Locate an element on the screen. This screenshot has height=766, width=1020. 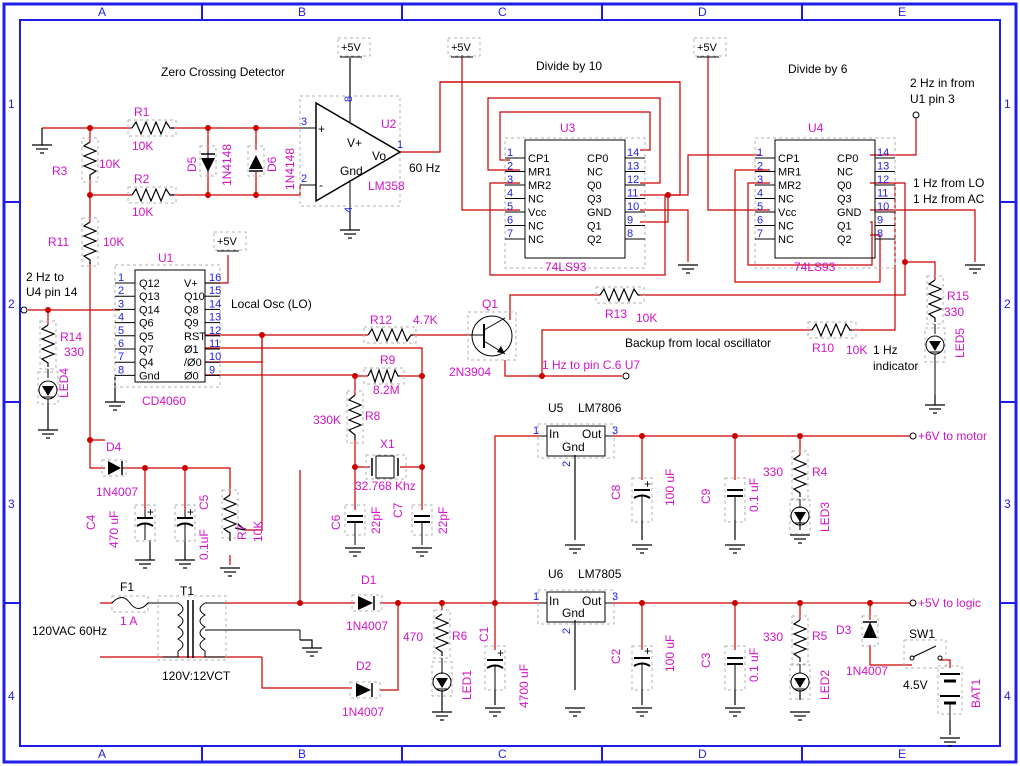
capacitor-c7: C7 22pF is located at coordinates (420, 523).